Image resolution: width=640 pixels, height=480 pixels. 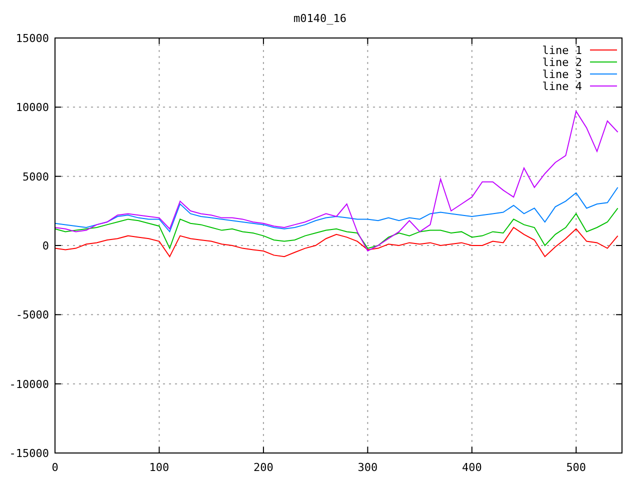 What do you see at coordinates (32, 315) in the screenshot?
I see `y-tick-label: -5000` at bounding box center [32, 315].